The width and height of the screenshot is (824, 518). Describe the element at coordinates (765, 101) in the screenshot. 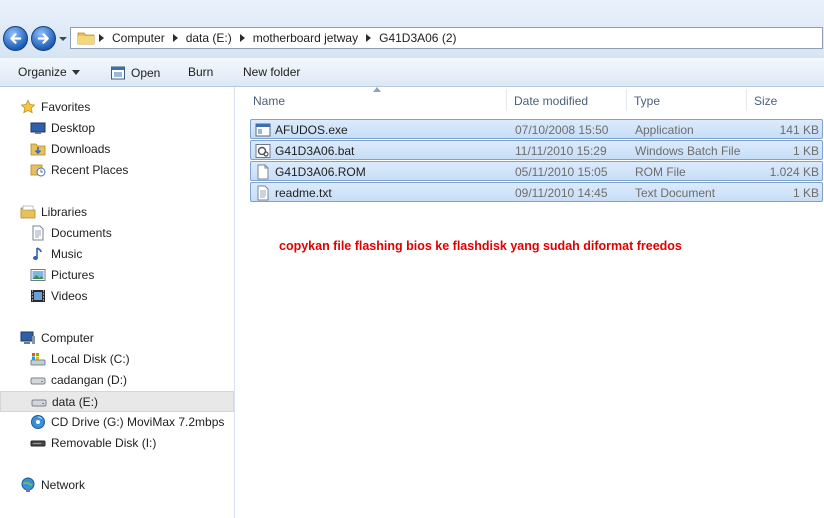

I see `column-header-size: Size` at that location.